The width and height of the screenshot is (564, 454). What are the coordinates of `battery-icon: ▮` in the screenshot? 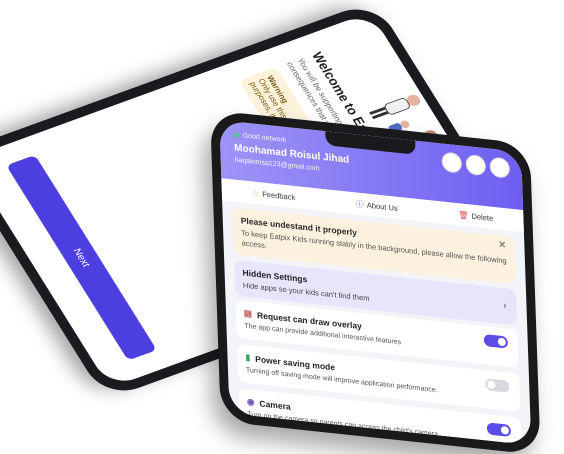 It's located at (248, 357).